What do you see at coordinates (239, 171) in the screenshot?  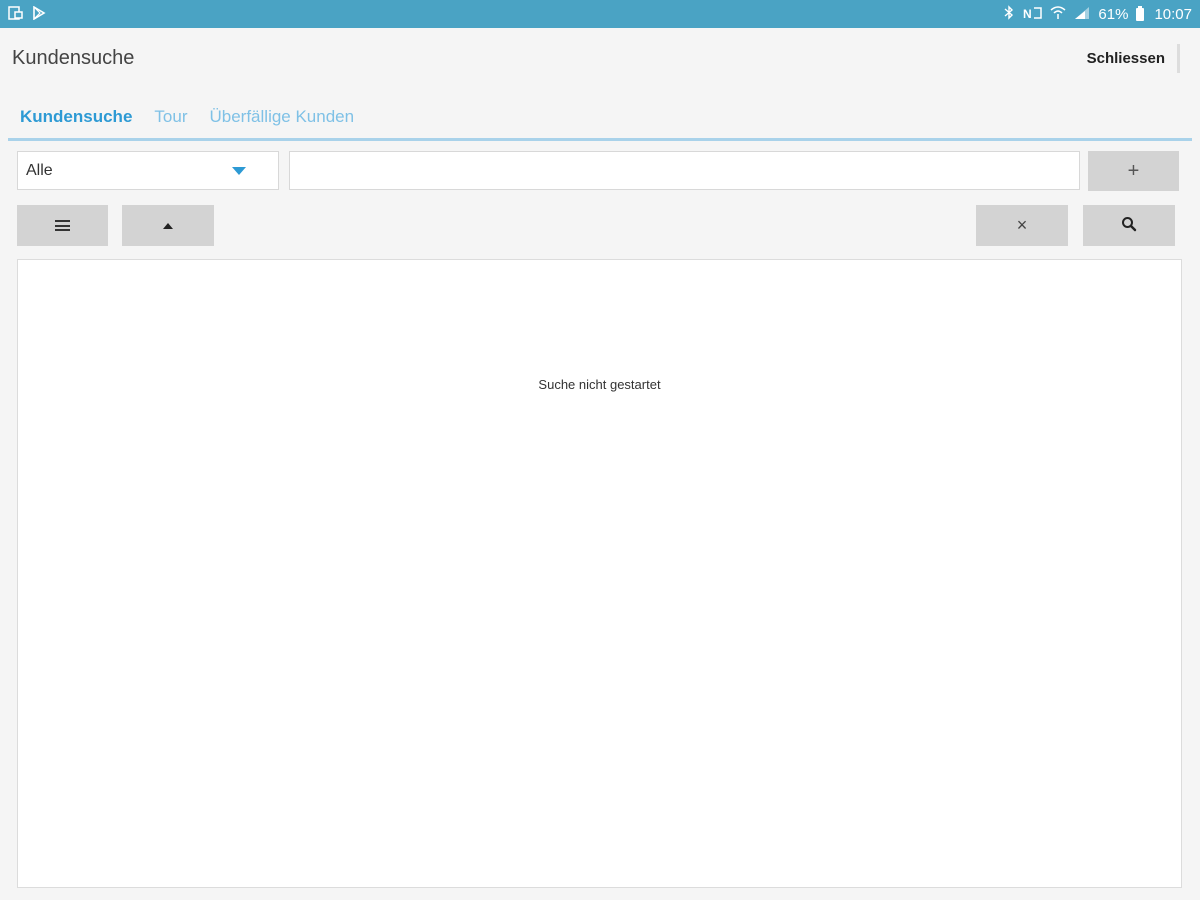 I see `dropdown-arrow-icon` at bounding box center [239, 171].